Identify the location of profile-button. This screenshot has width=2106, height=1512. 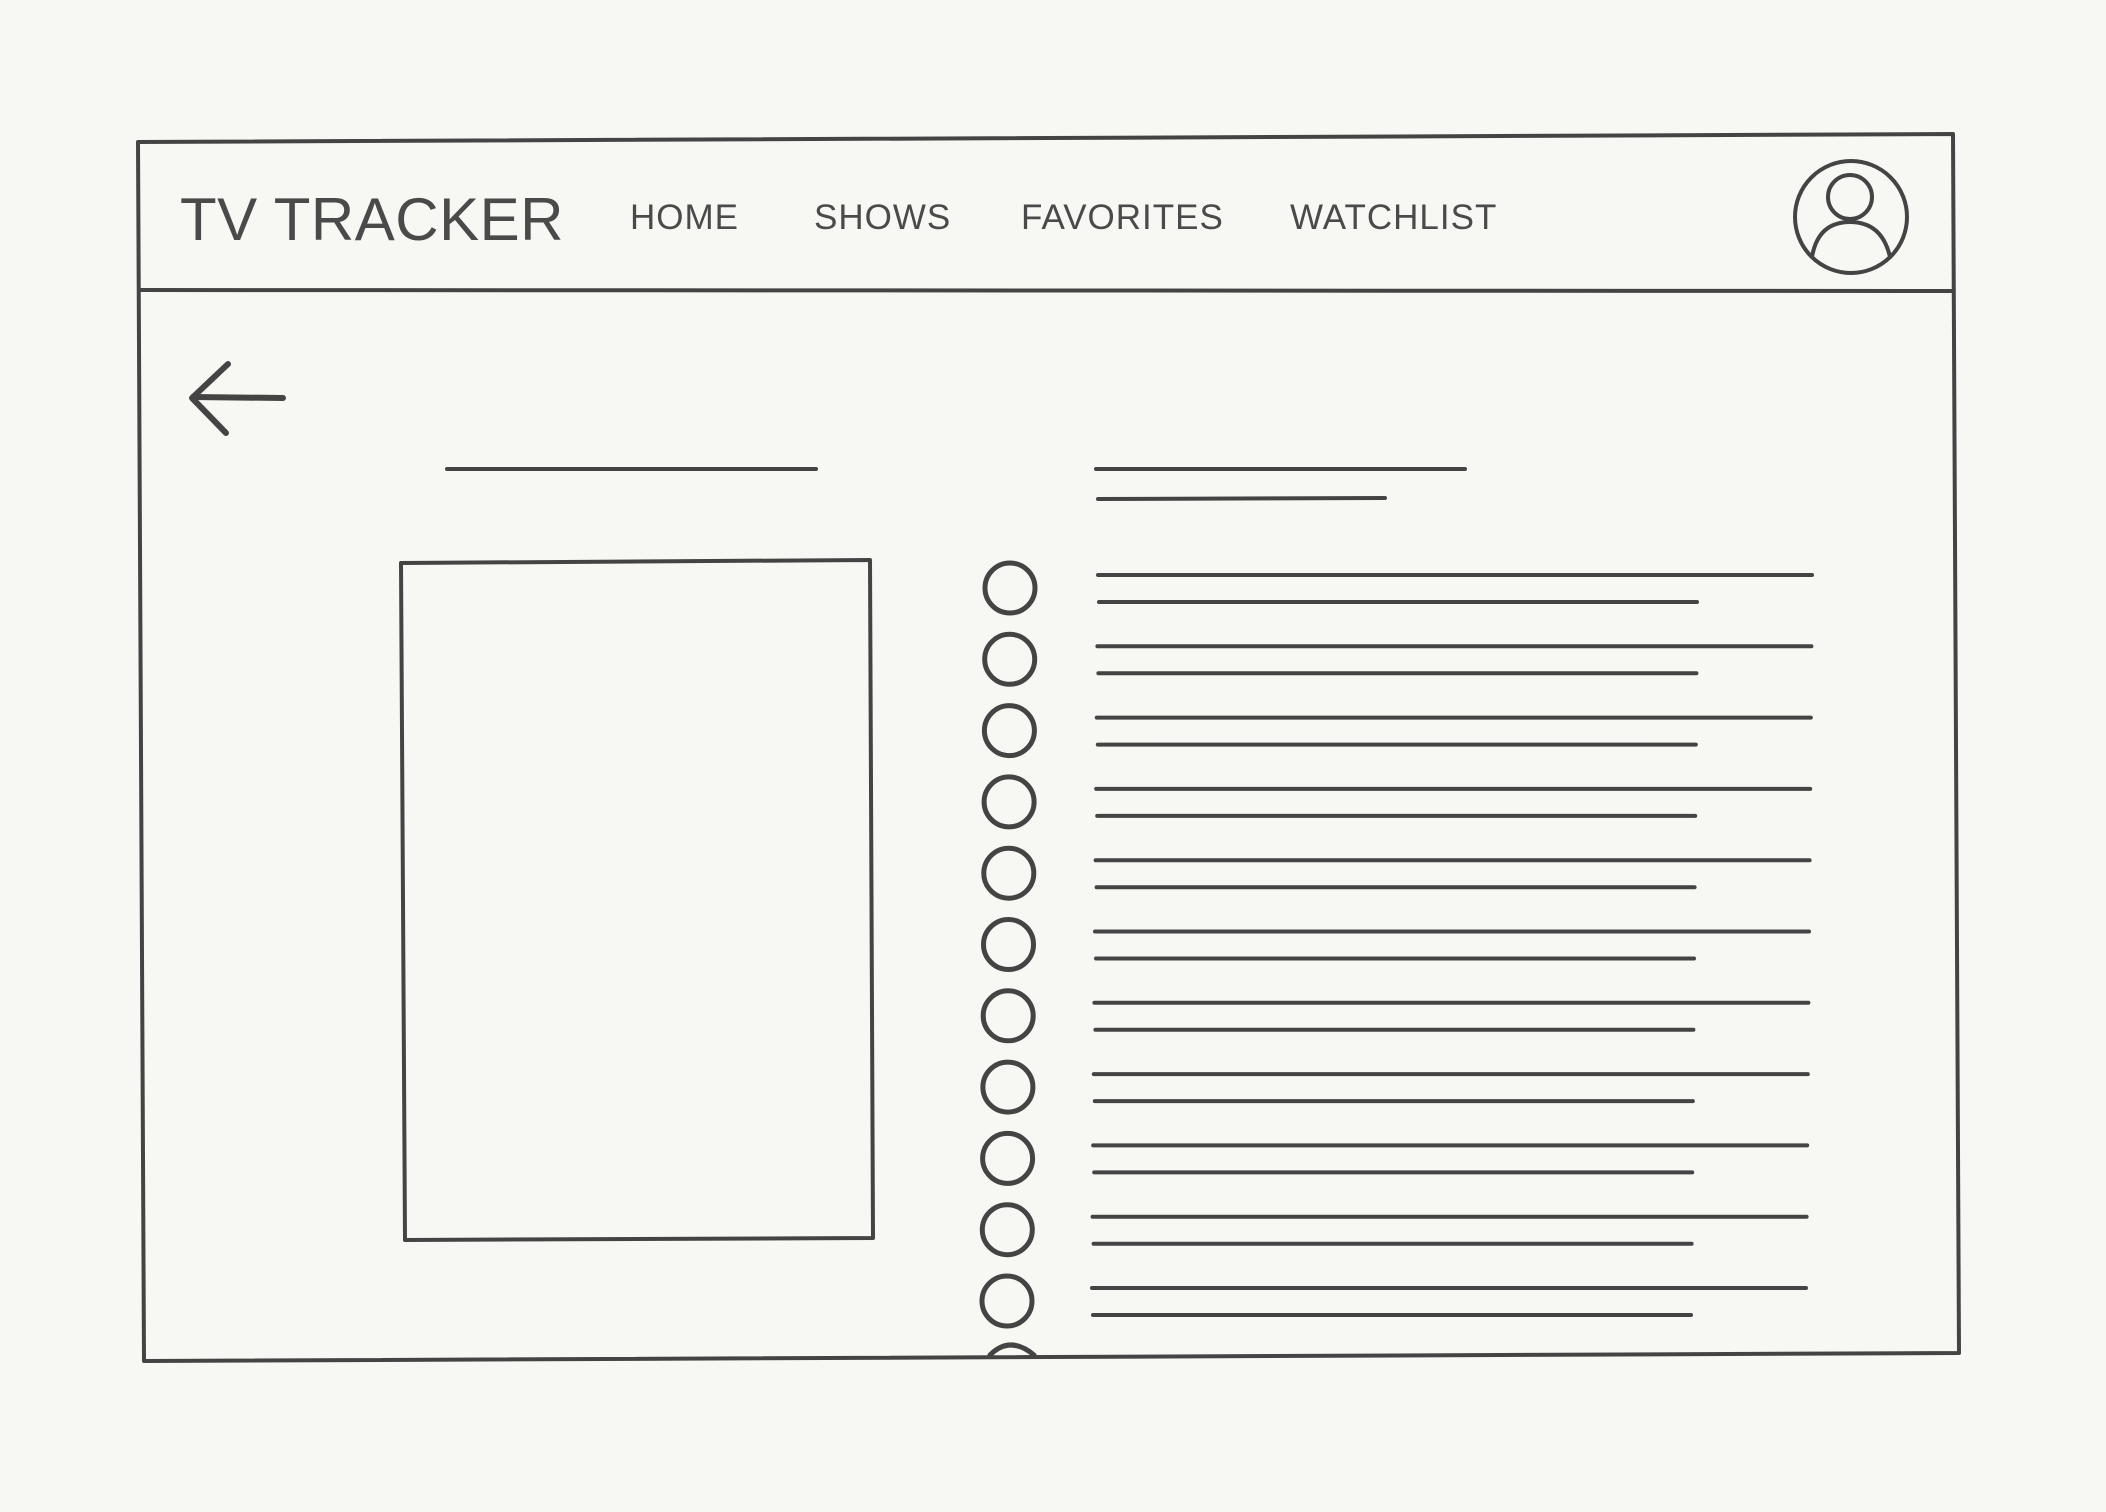
(1851, 217).